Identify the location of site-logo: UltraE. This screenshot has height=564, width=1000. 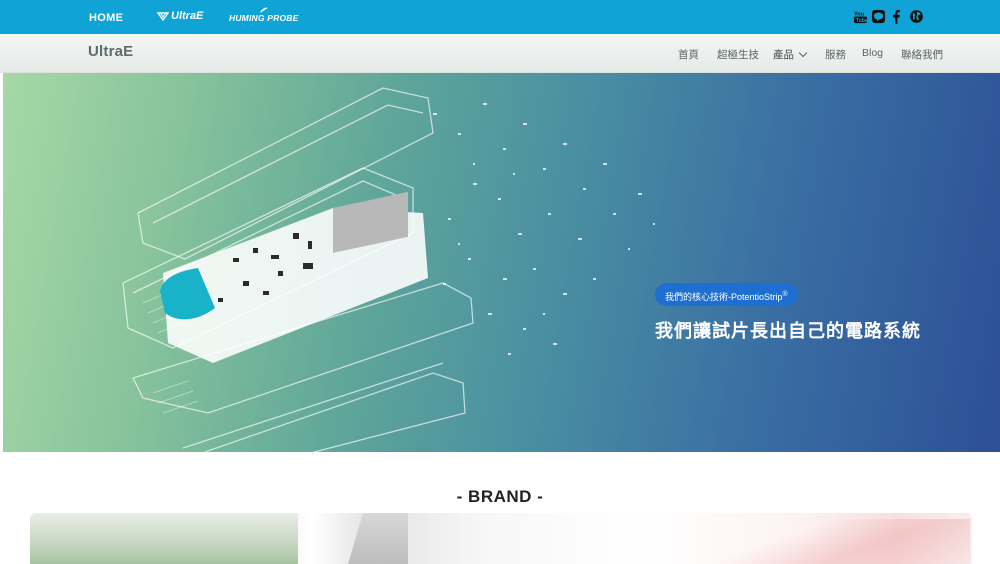
(110, 51).